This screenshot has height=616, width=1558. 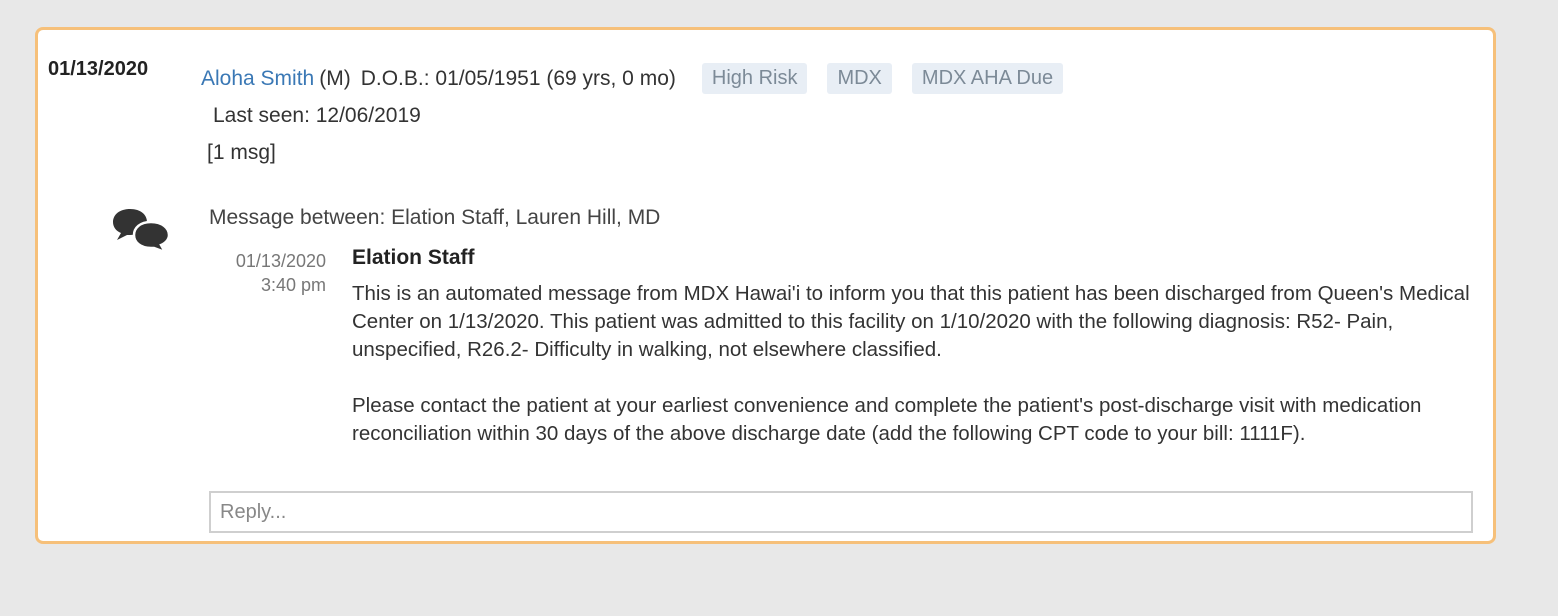 I want to click on message-time: 3:40 pm, so click(x=293, y=285).